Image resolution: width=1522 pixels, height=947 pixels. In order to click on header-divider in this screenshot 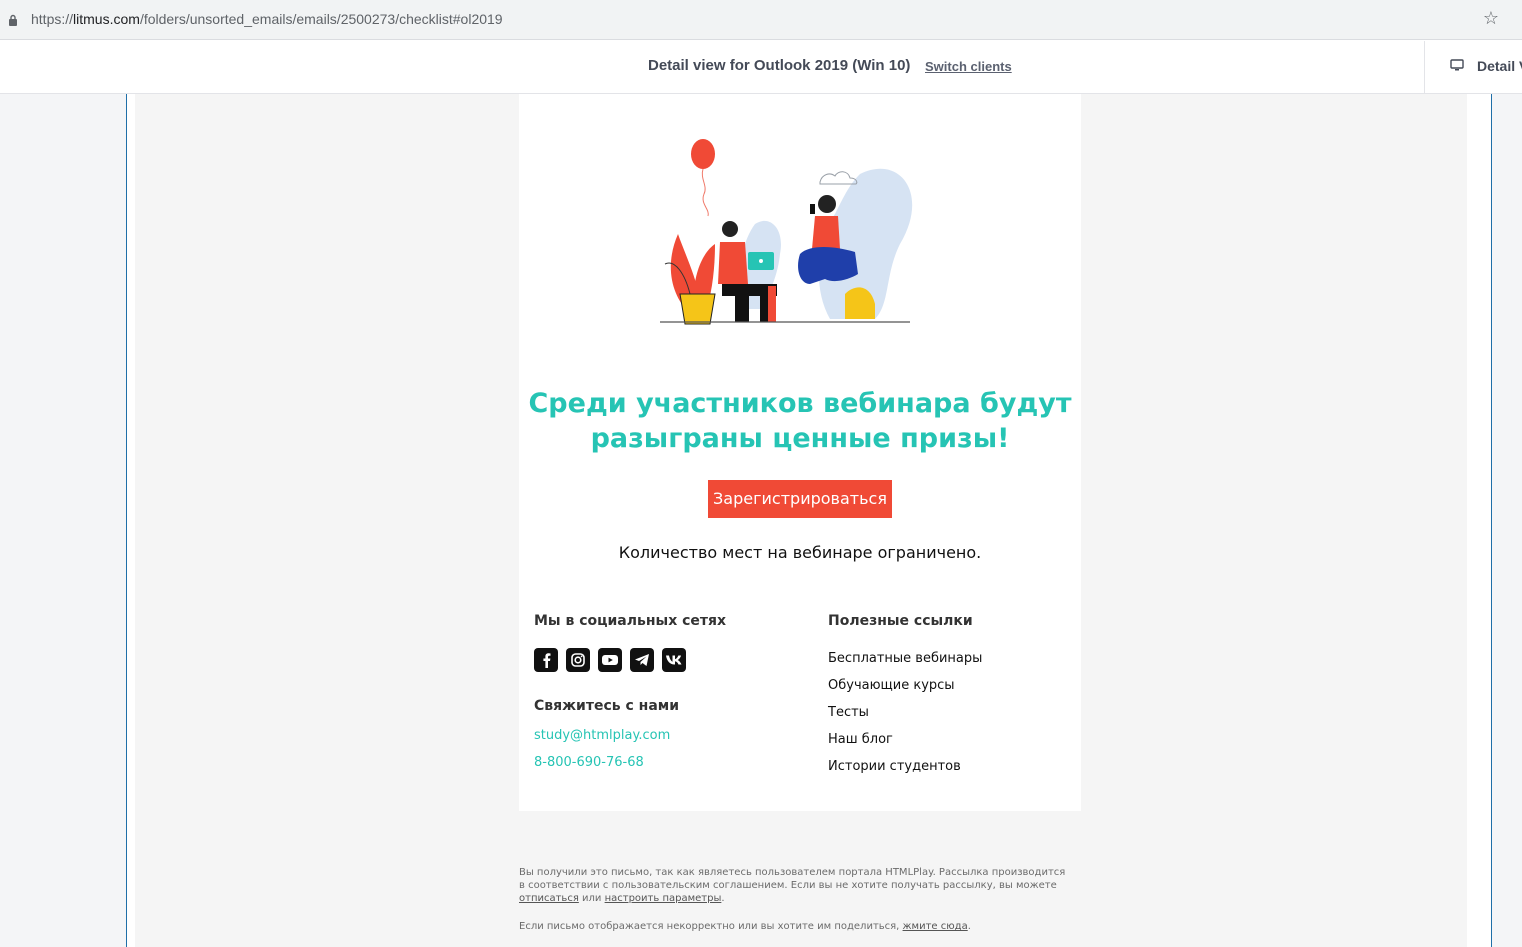, I will do `click(1424, 67)`.